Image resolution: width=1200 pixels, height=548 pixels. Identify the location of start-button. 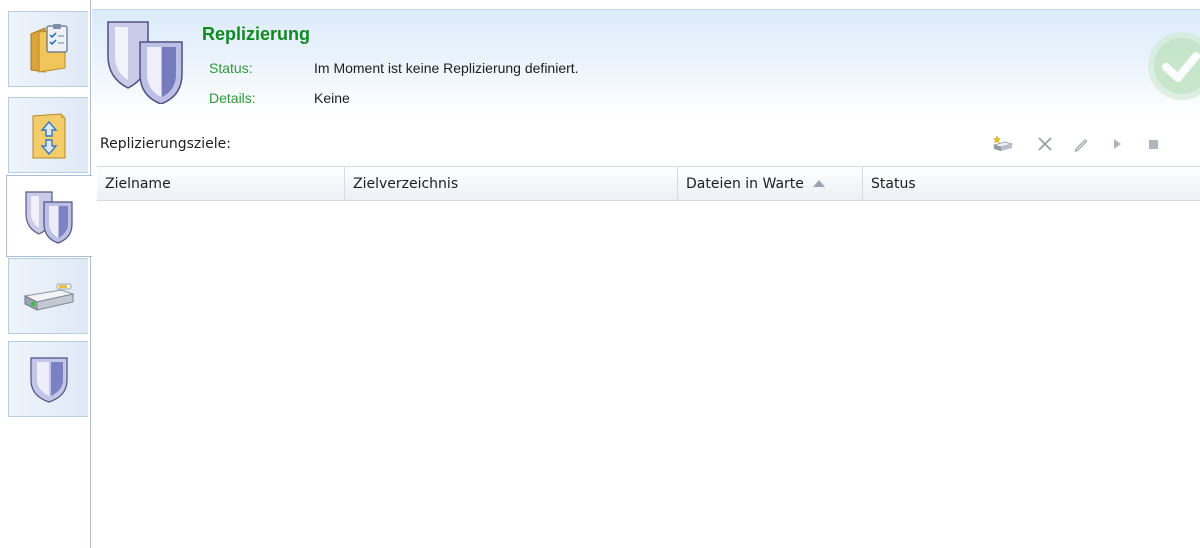
(1117, 144).